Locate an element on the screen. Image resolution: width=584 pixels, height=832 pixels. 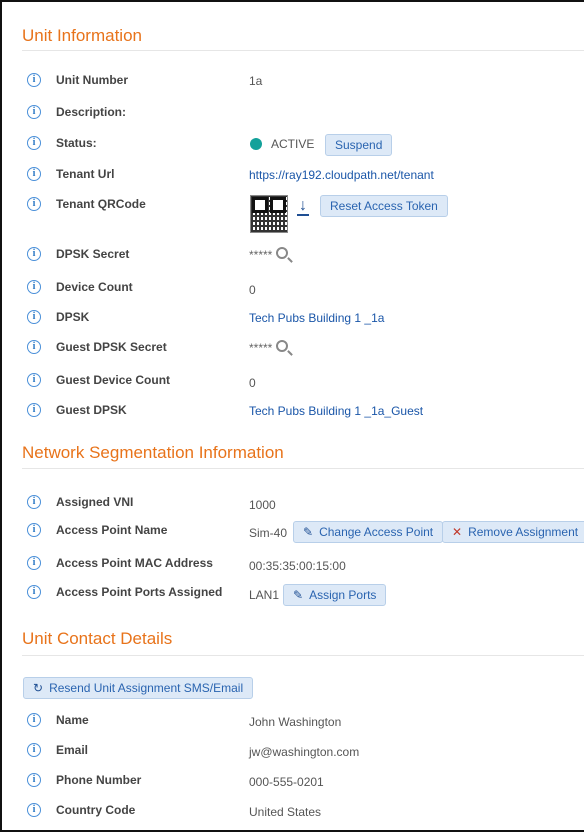
change-access-point-button: ✎ Change Access Point is located at coordinates (368, 532).